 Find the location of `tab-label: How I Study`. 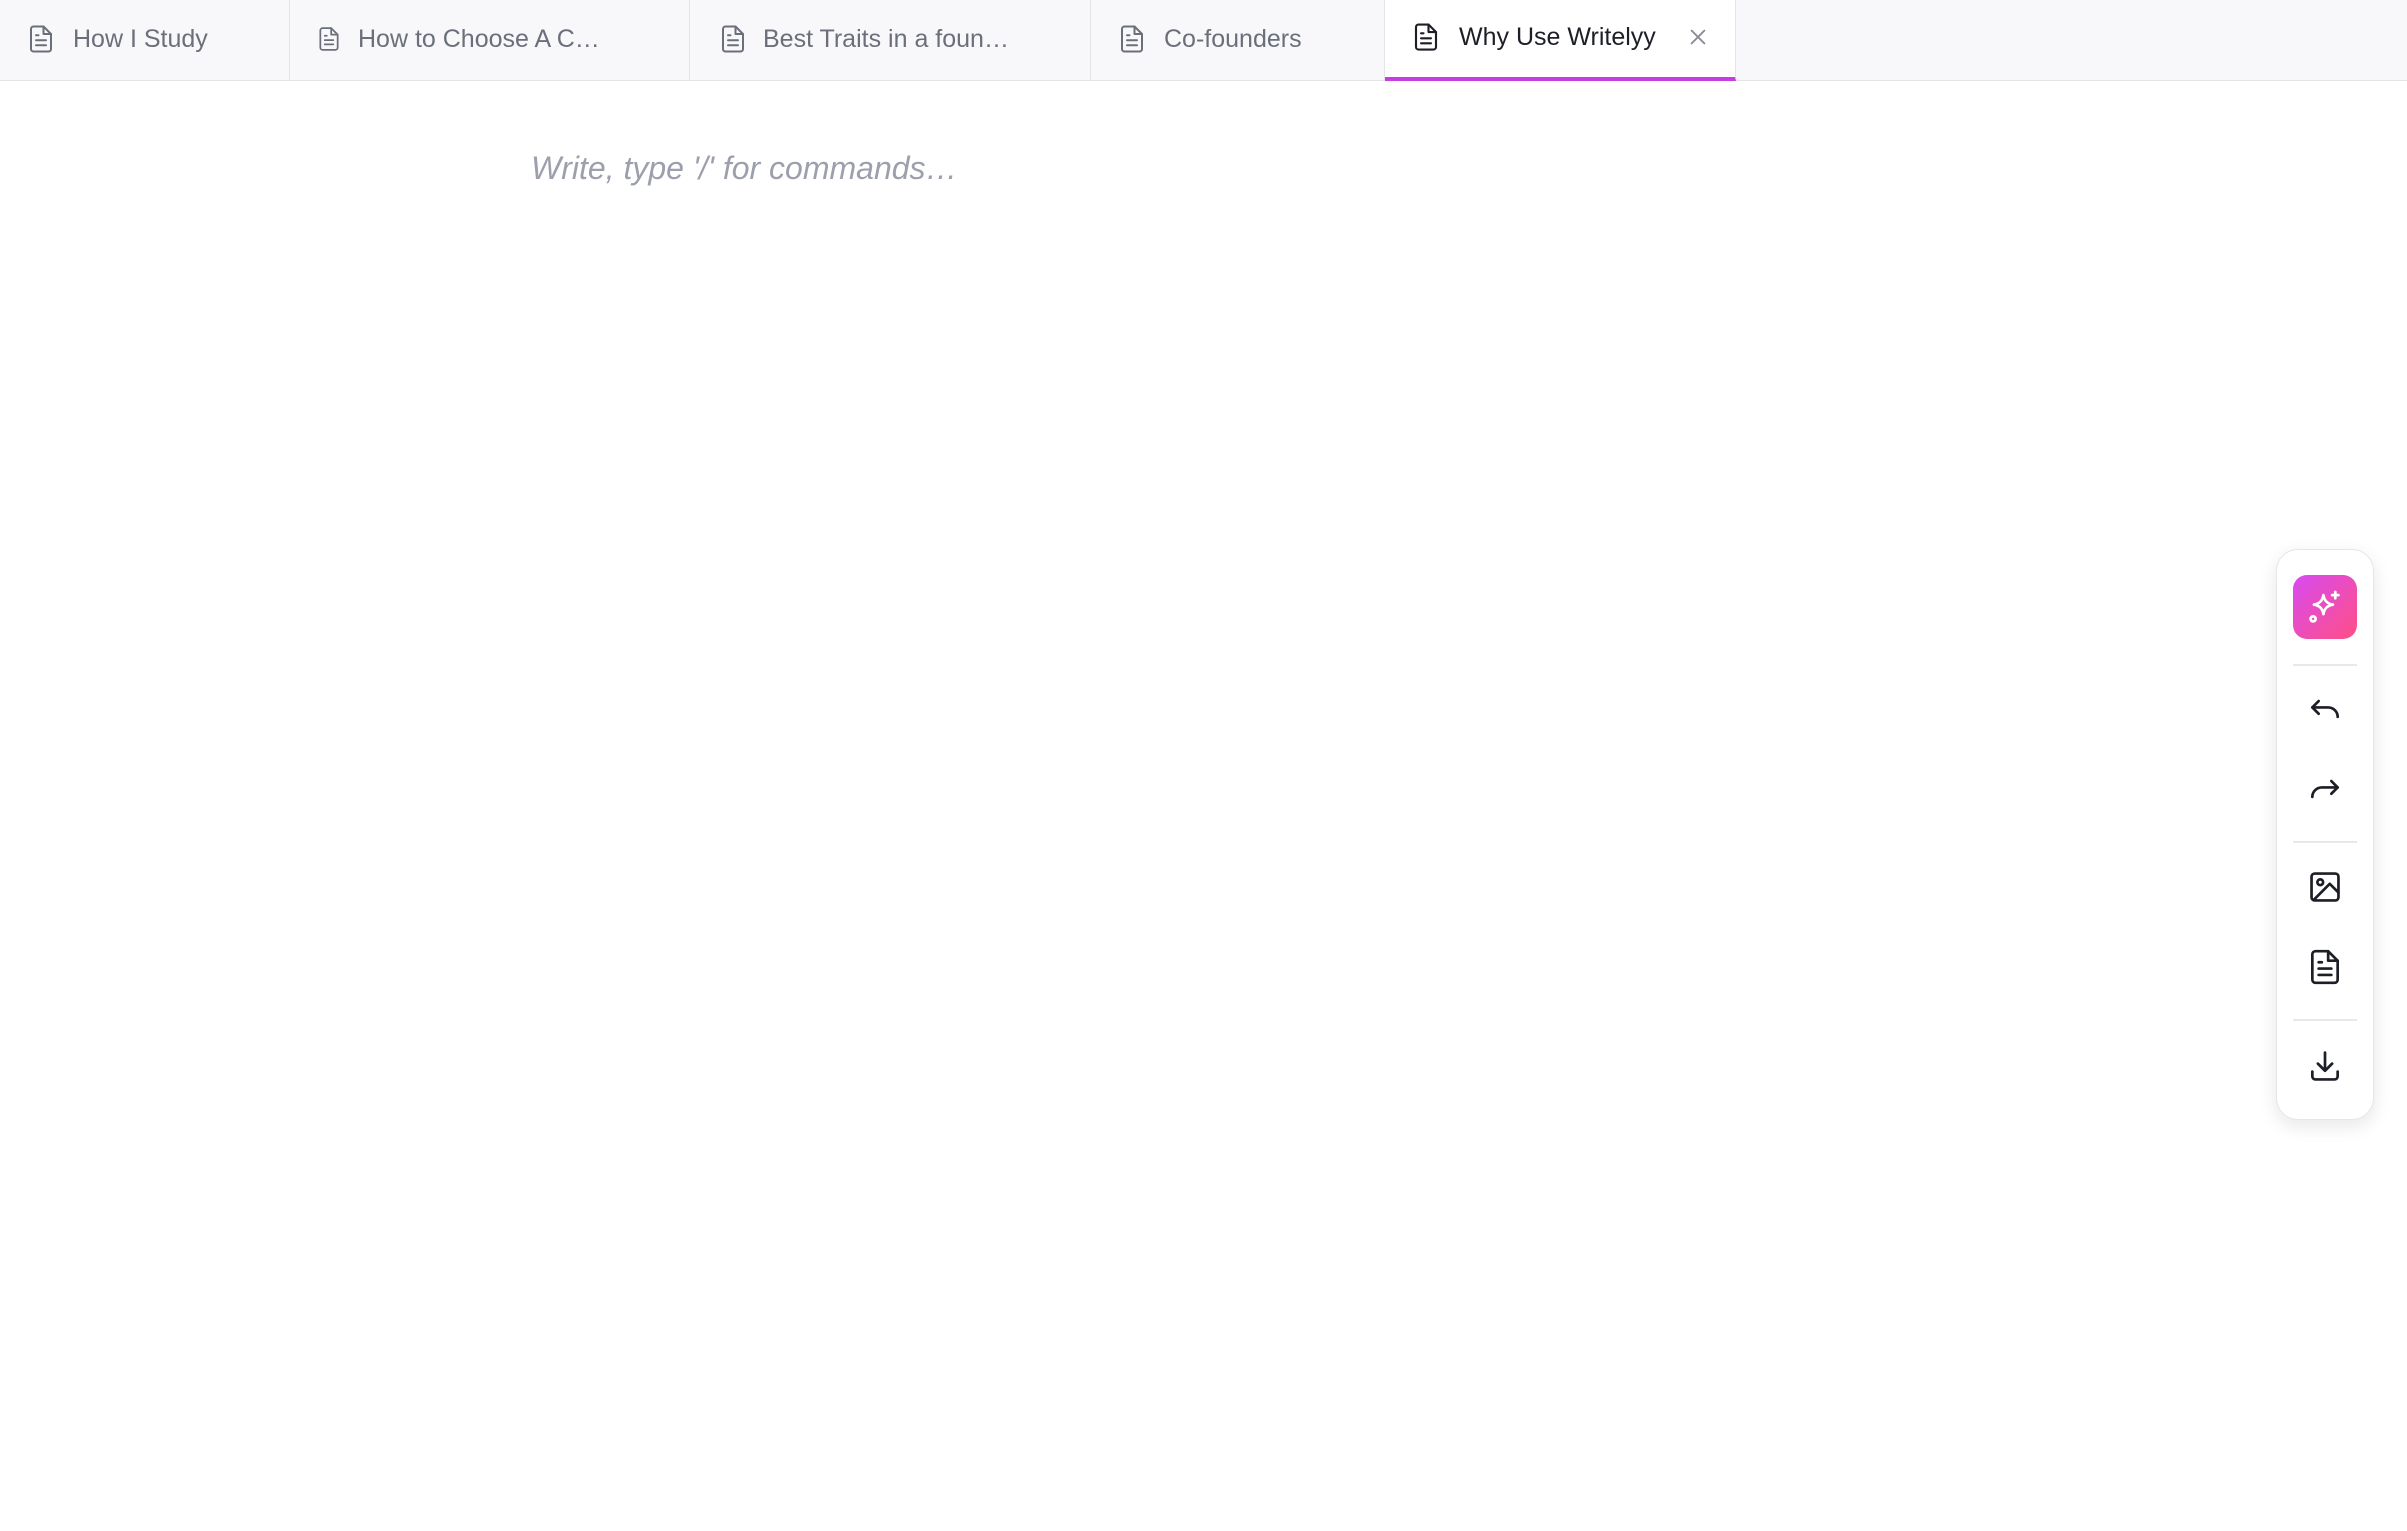

tab-label: How I Study is located at coordinates (140, 39).